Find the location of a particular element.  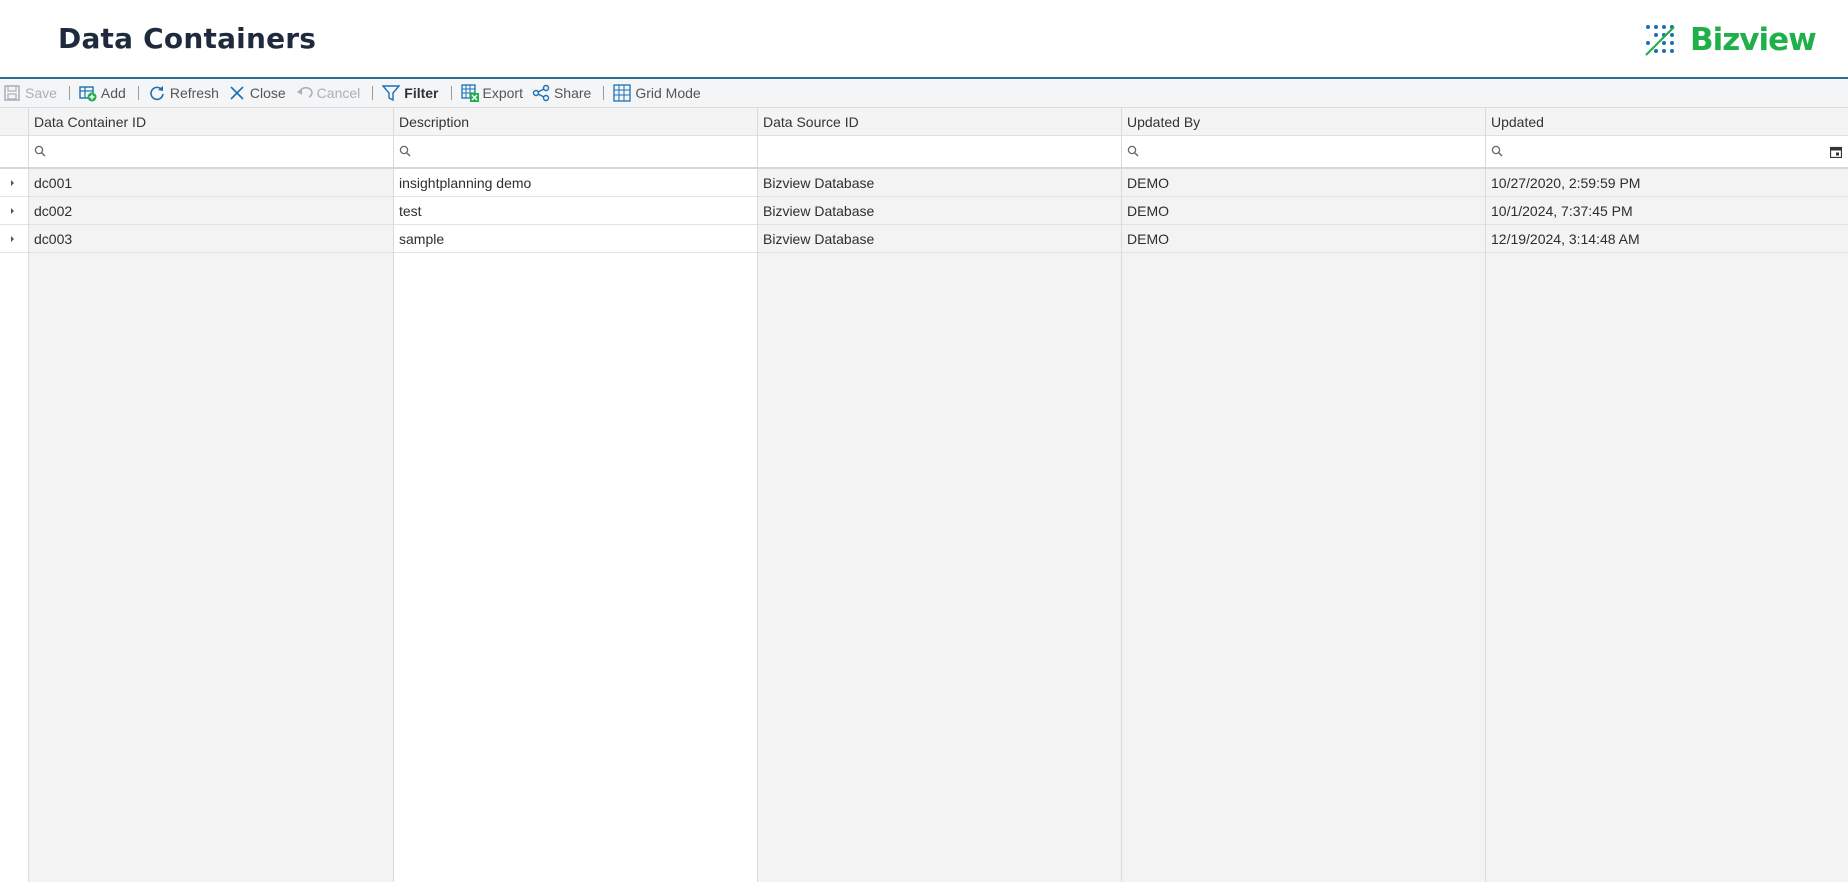

refresh-button: Refresh is located at coordinates (185, 93).